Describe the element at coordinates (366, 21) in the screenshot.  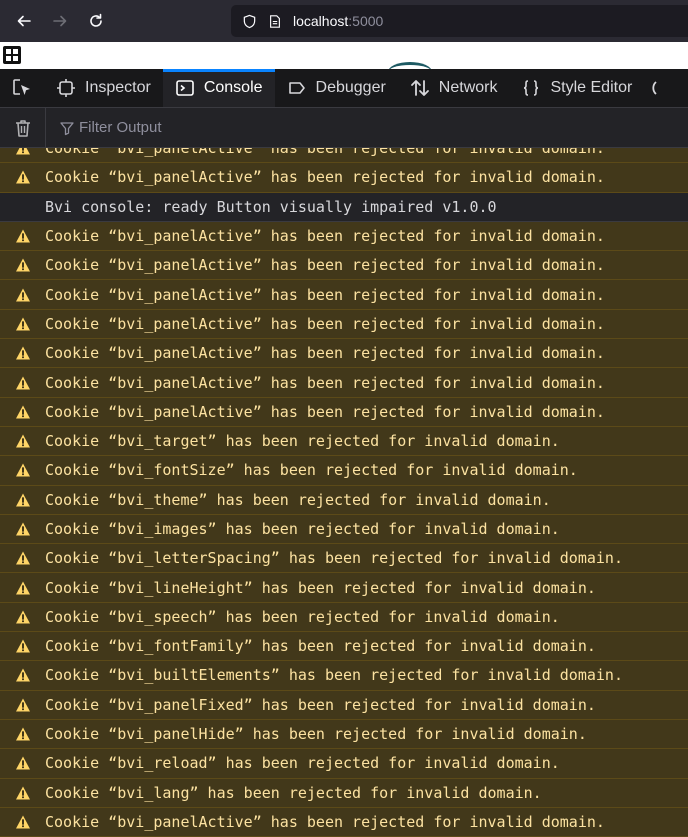
I see `url-port: :5000` at that location.